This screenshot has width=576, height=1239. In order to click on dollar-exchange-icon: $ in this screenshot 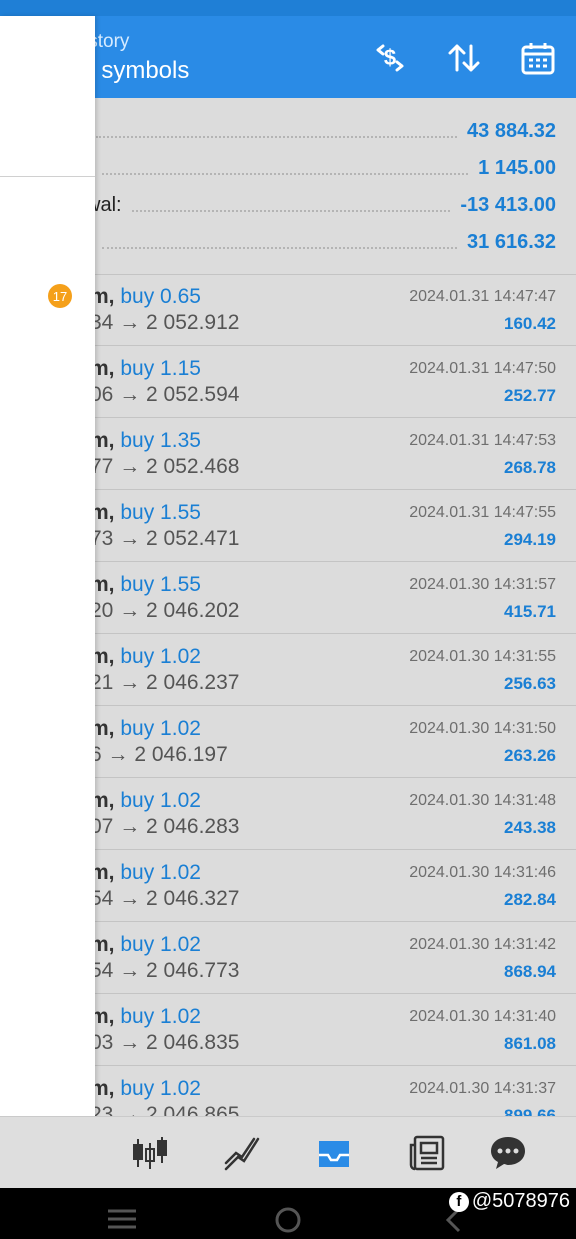, I will do `click(390, 58)`.